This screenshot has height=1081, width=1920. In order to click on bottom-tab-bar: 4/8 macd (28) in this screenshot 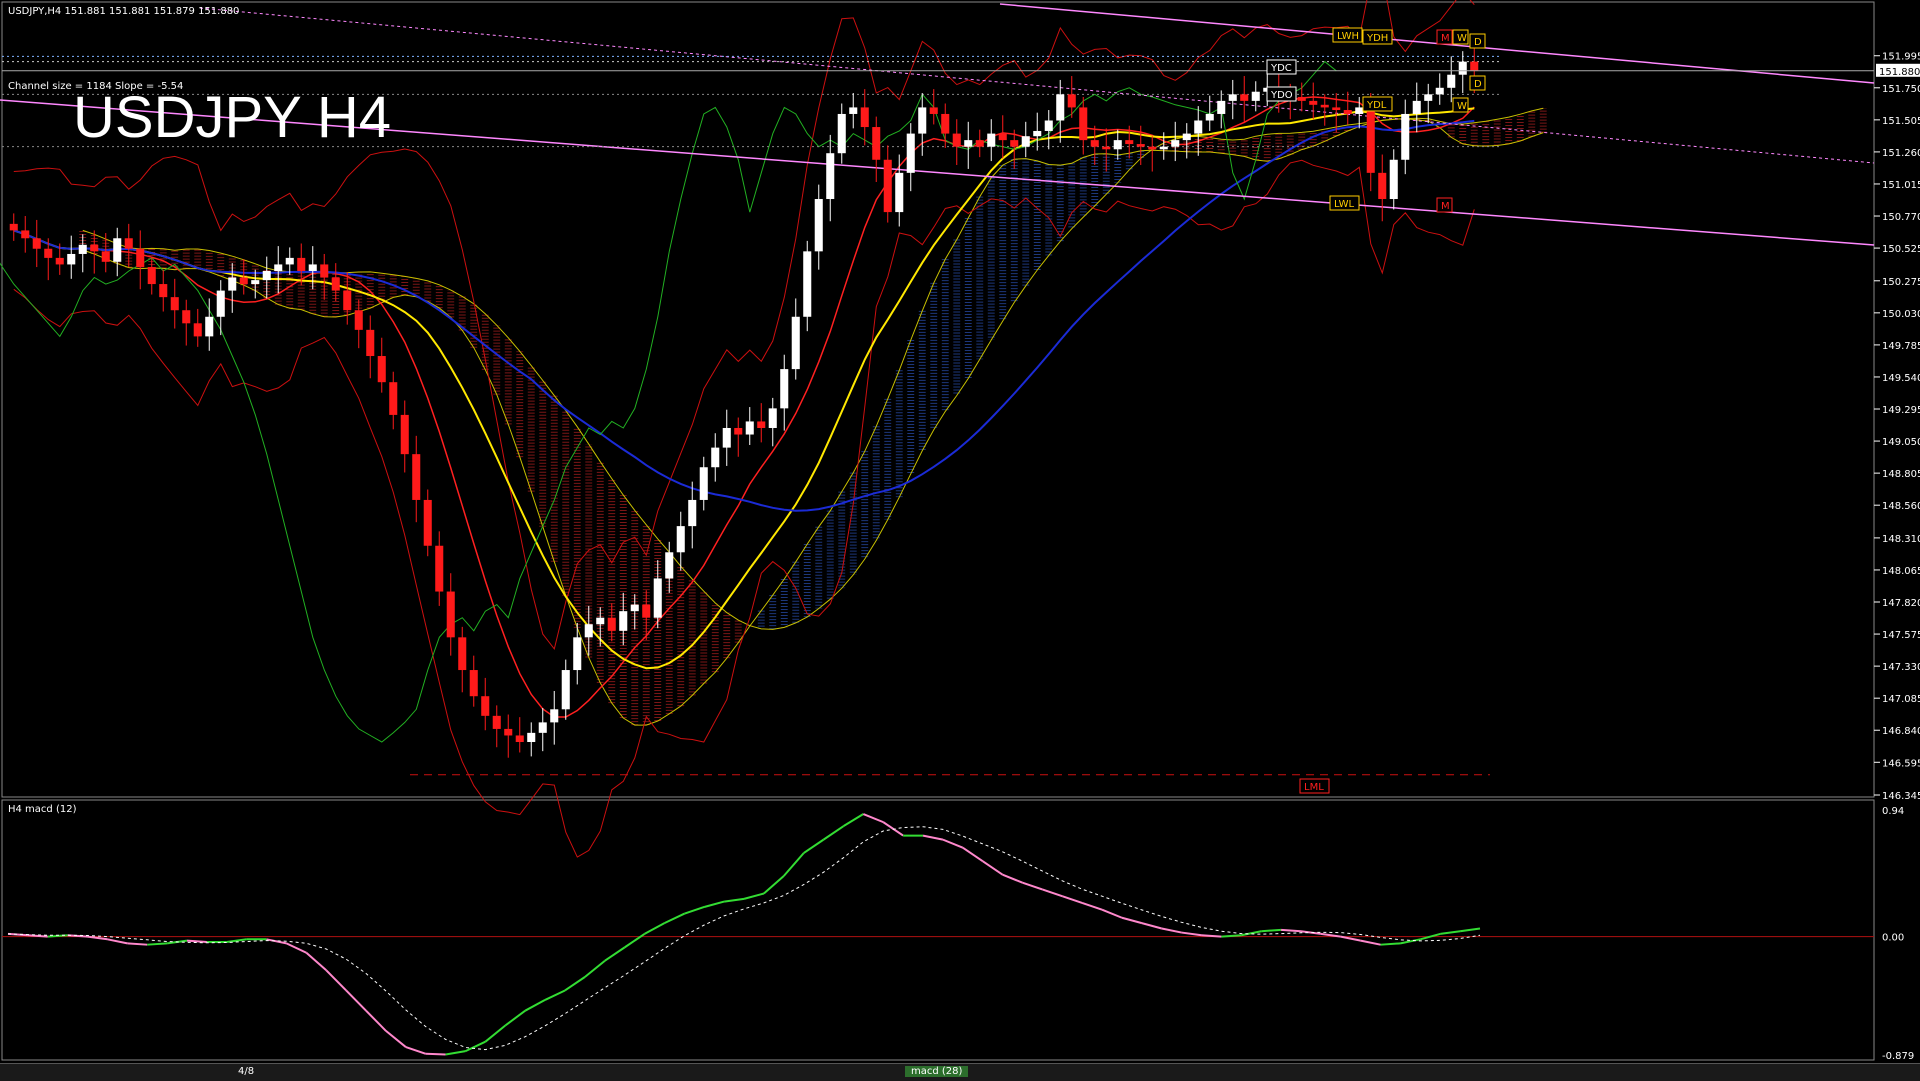, I will do `click(960, 1072)`.